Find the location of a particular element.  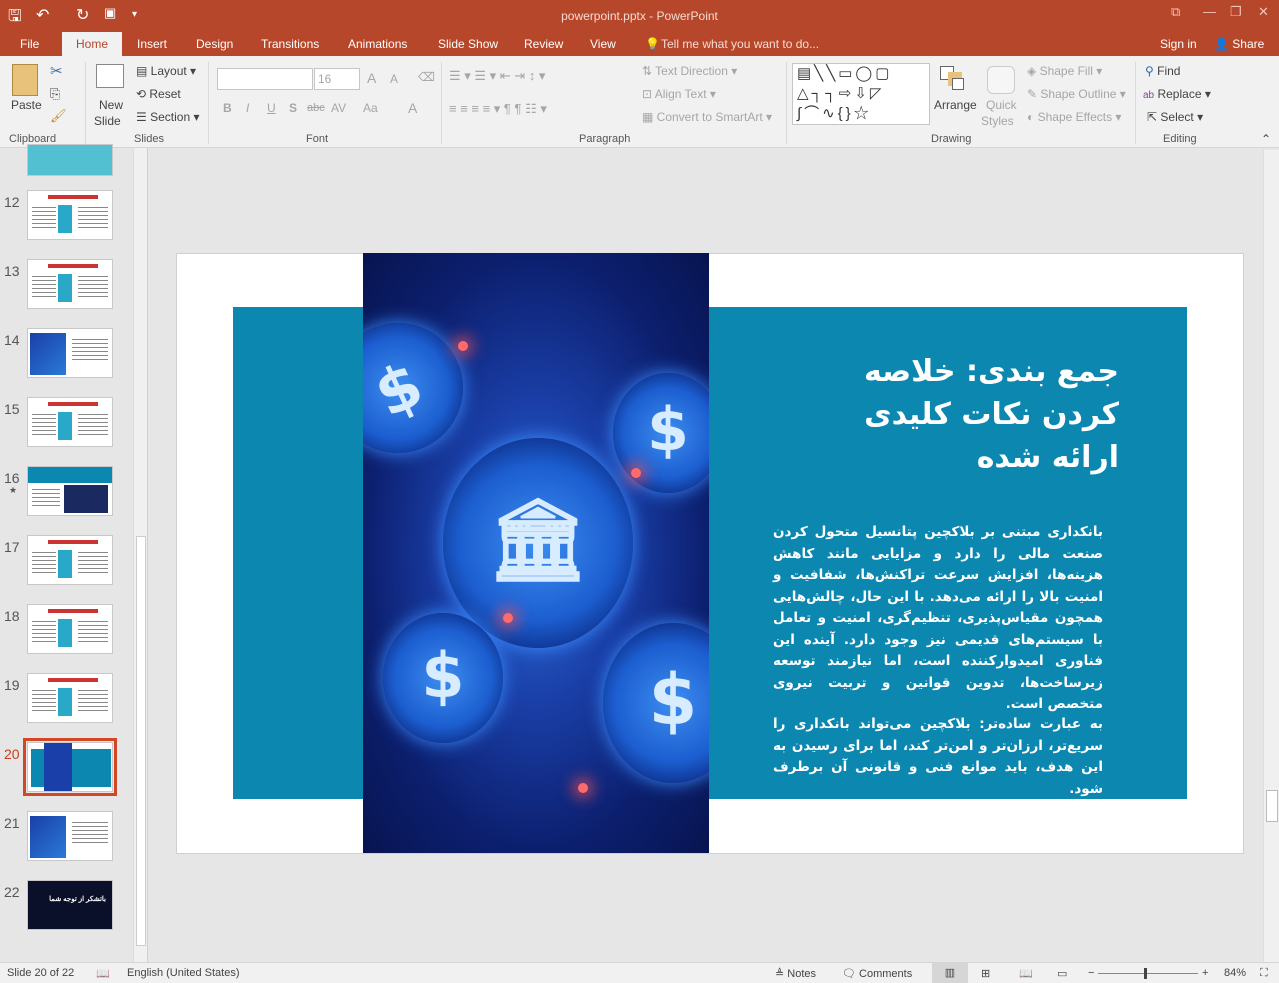

slide-thumbnail-22: باتشکر از توجه شما is located at coordinates (70, 905).